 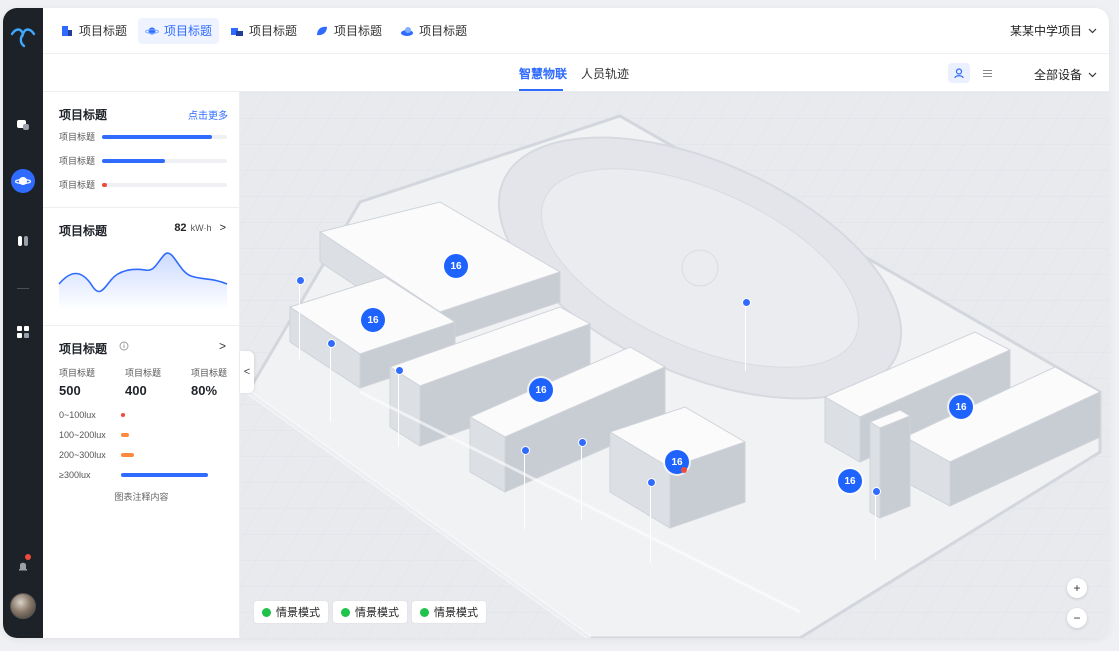 I want to click on energy-card: 项目标题 82 kW·h >, so click(x=141, y=267).